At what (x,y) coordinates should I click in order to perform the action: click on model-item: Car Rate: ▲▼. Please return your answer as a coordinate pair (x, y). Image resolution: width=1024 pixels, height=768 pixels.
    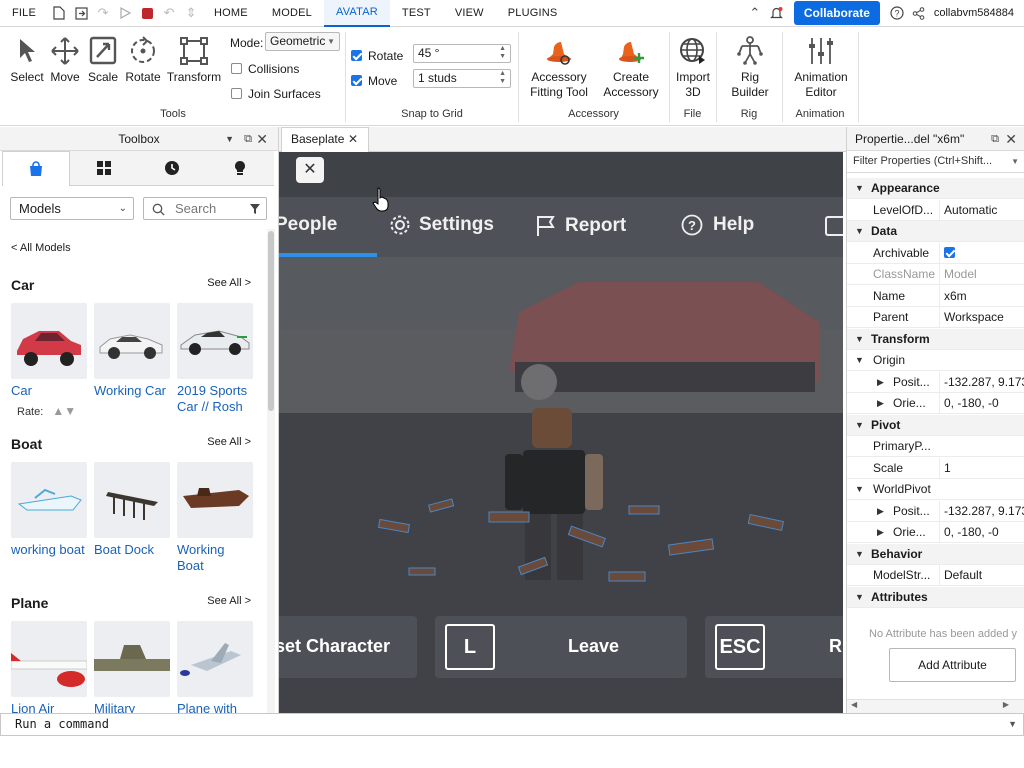
    Looking at the image, I should click on (49, 360).